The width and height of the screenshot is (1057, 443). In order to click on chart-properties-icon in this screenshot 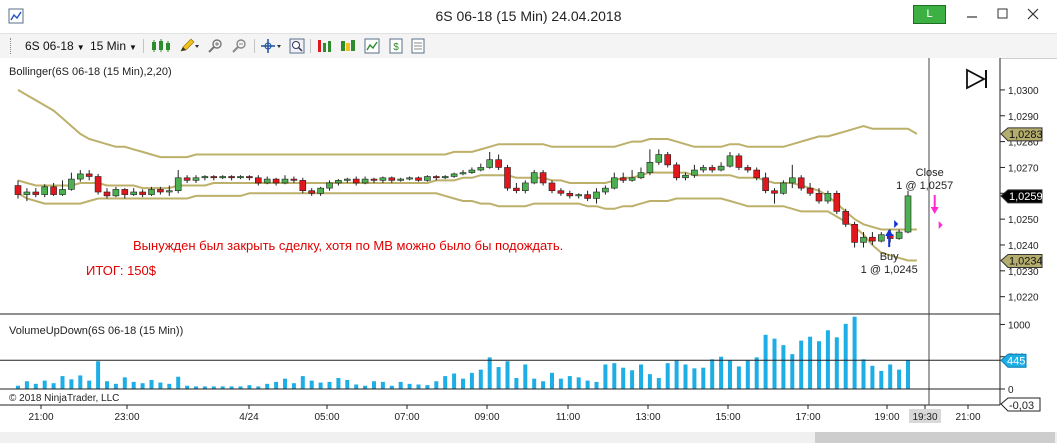, I will do `click(372, 46)`.